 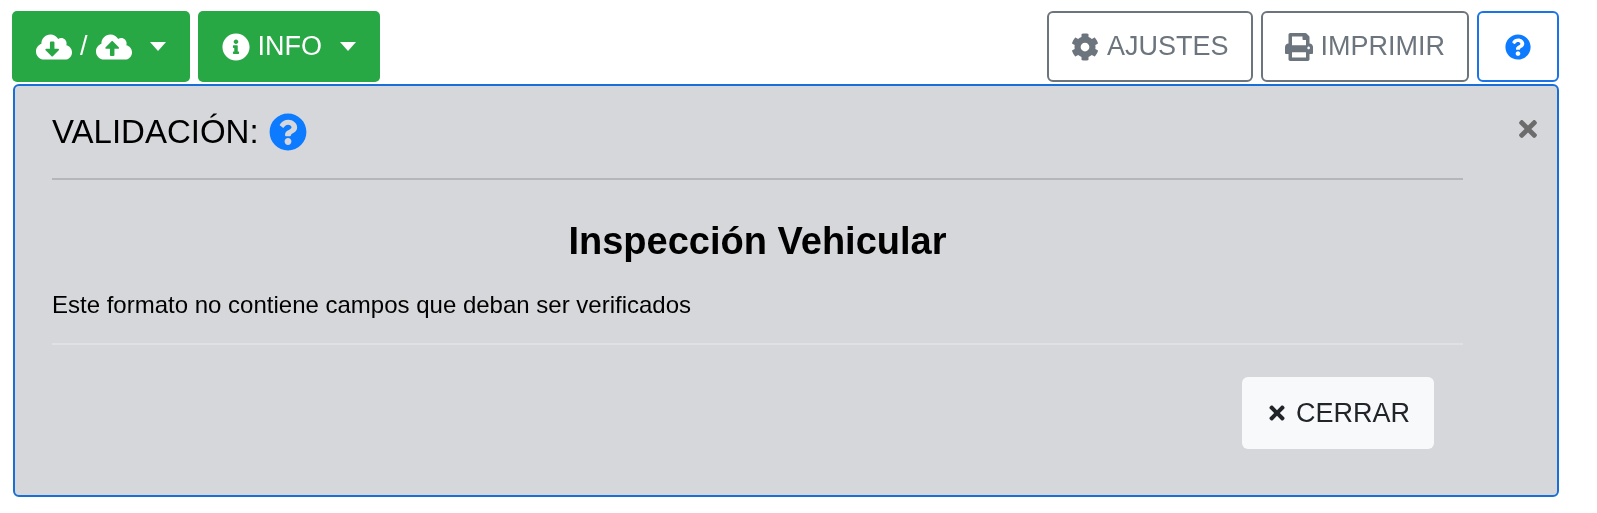 I want to click on info-icon, so click(x=235, y=46).